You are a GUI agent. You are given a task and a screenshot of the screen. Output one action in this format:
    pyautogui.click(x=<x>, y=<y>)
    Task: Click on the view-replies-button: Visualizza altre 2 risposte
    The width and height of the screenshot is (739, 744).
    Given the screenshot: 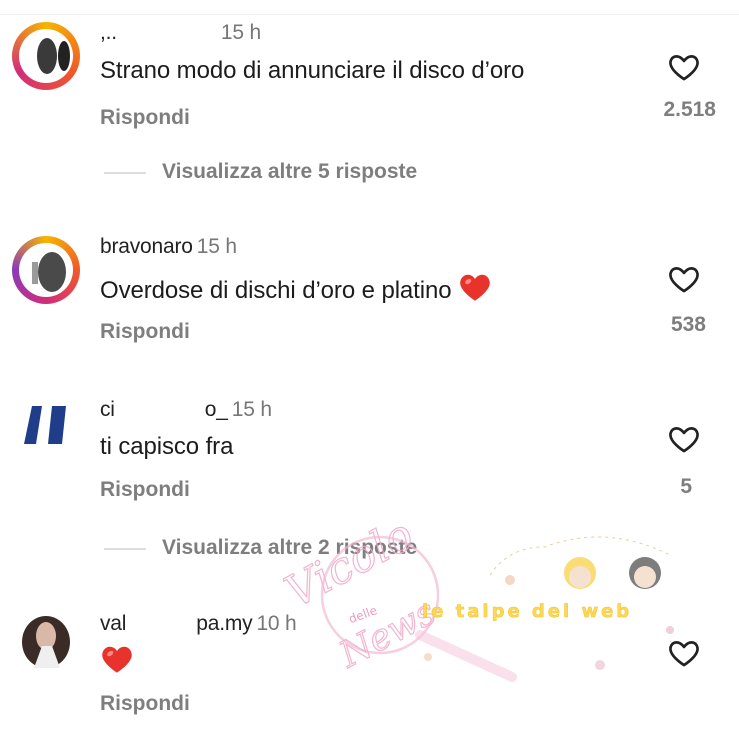 What is the action you would take?
    pyautogui.click(x=310, y=549)
    